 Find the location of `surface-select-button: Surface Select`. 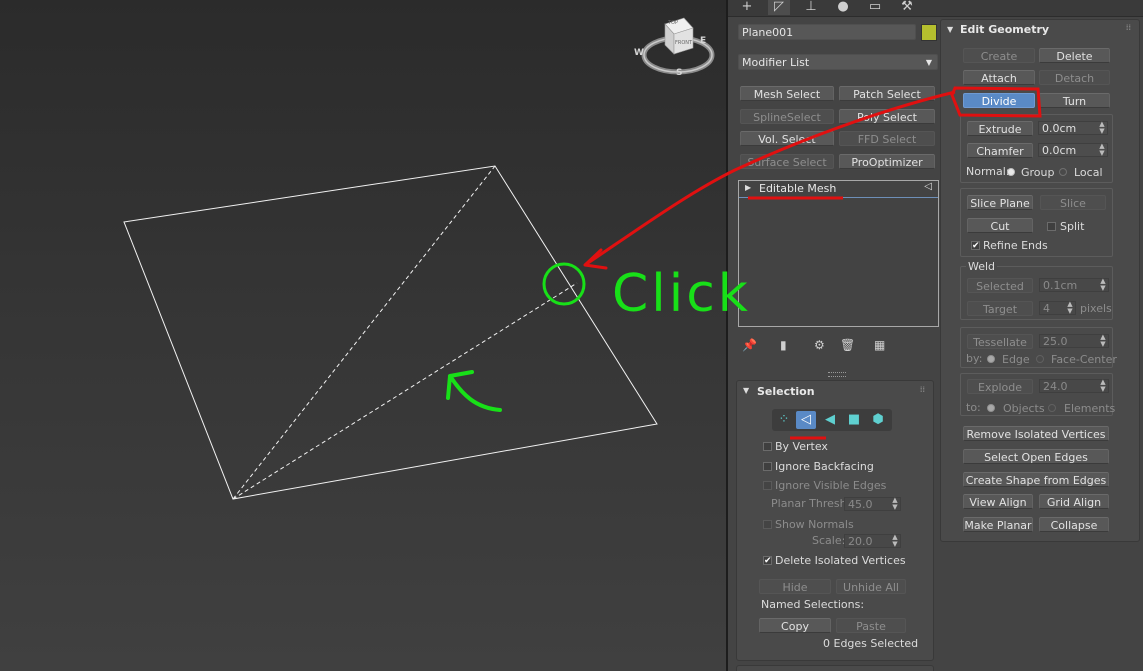

surface-select-button: Surface Select is located at coordinates (787, 161).